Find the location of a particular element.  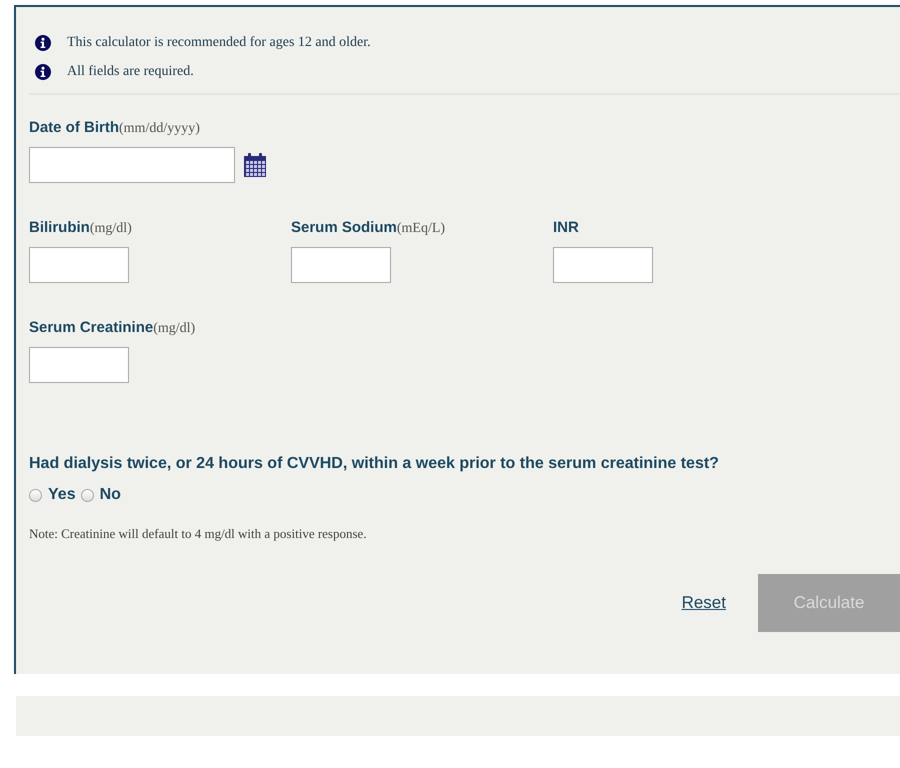

field-label: Serum Sodium(mEq/L) is located at coordinates (368, 228).